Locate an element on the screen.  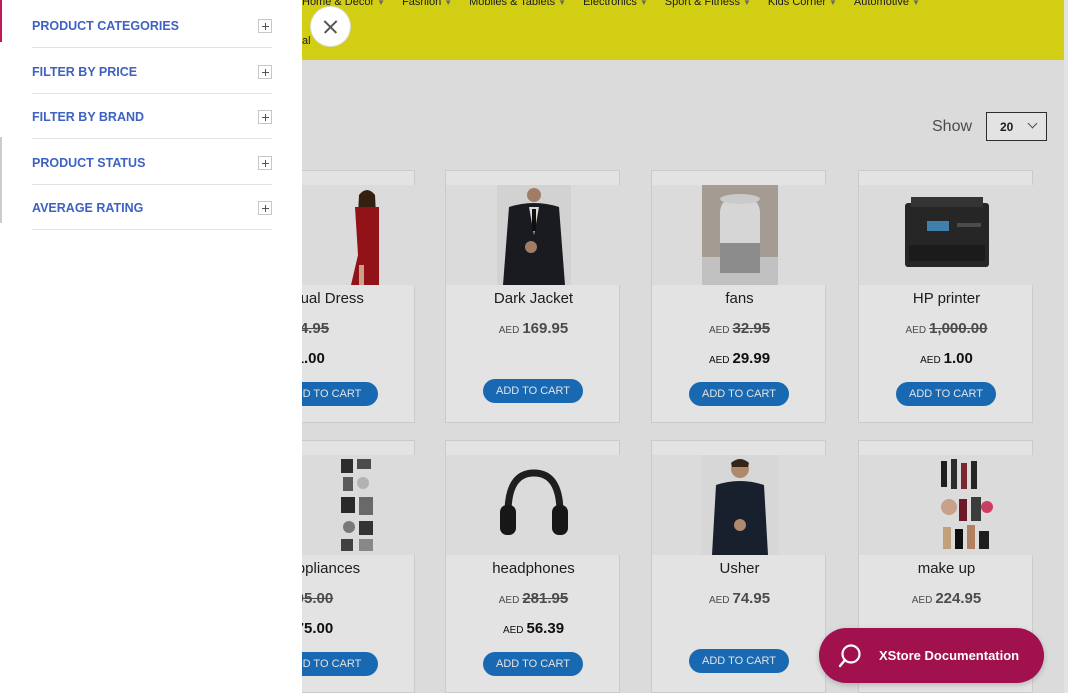
filter-product-status: PRODUCT STATUS is located at coordinates (152, 162).